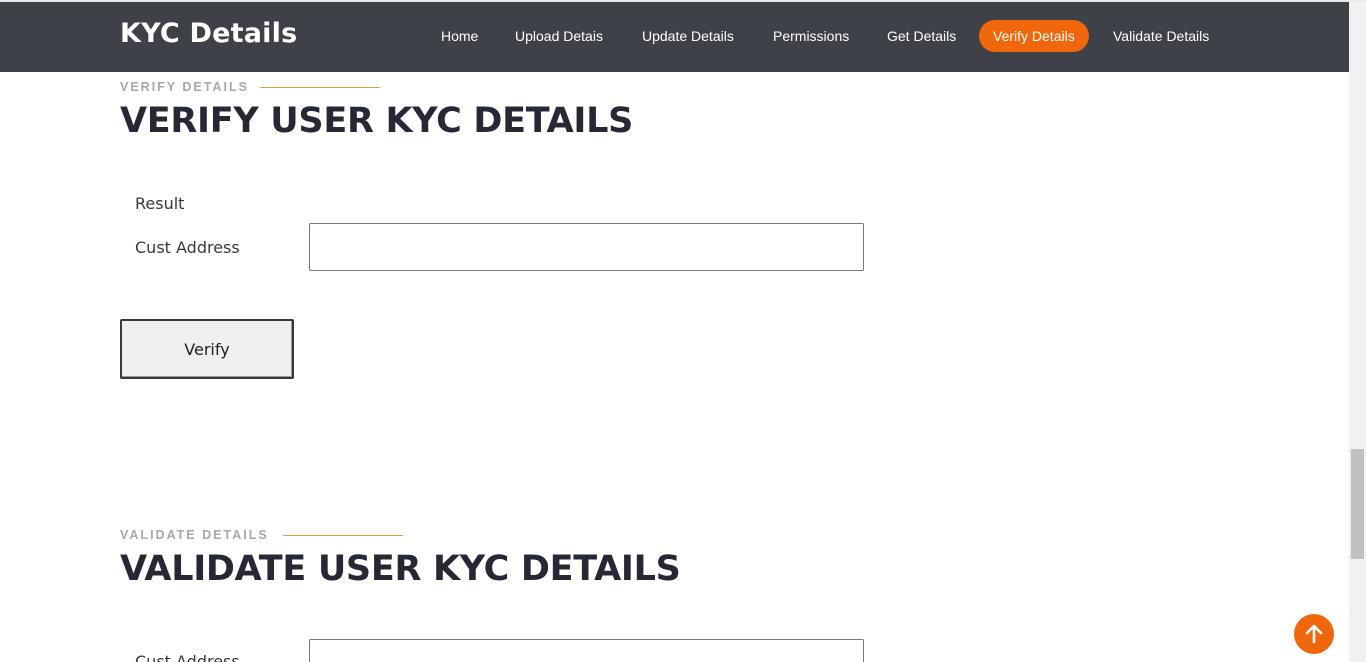 This screenshot has width=1366, height=662. I want to click on scrollbar-thumb, so click(1357, 504).